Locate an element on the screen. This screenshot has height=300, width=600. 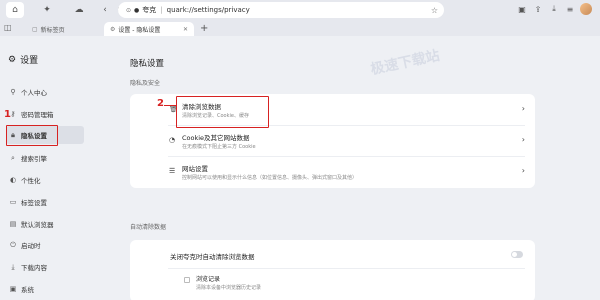
tab-new-tab: ▢ 新标签页 is located at coordinates (65, 29).